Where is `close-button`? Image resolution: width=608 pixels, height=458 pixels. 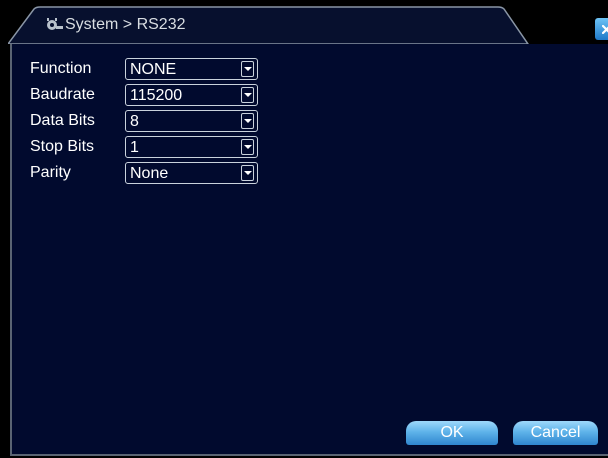 close-button is located at coordinates (601, 29).